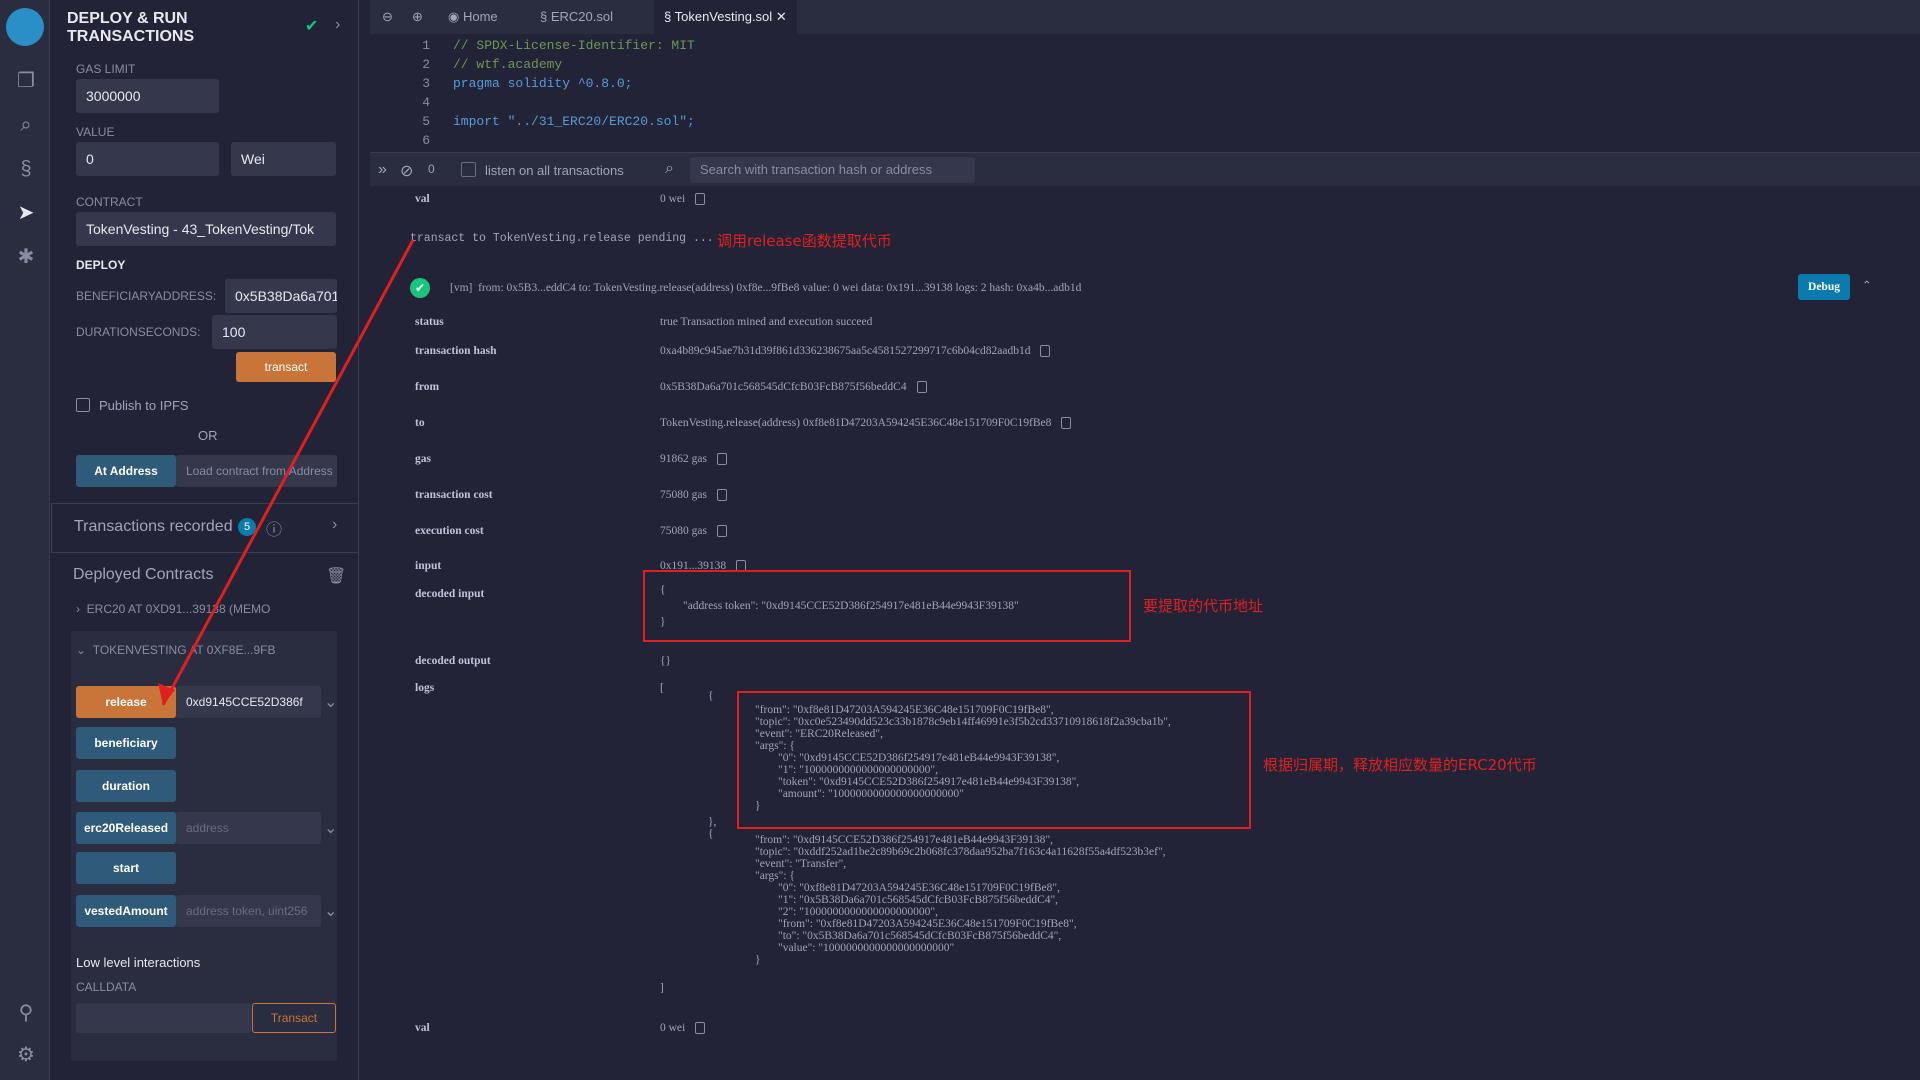 The image size is (1920, 1080). I want to click on success-check-icon: ✔, so click(420, 288).